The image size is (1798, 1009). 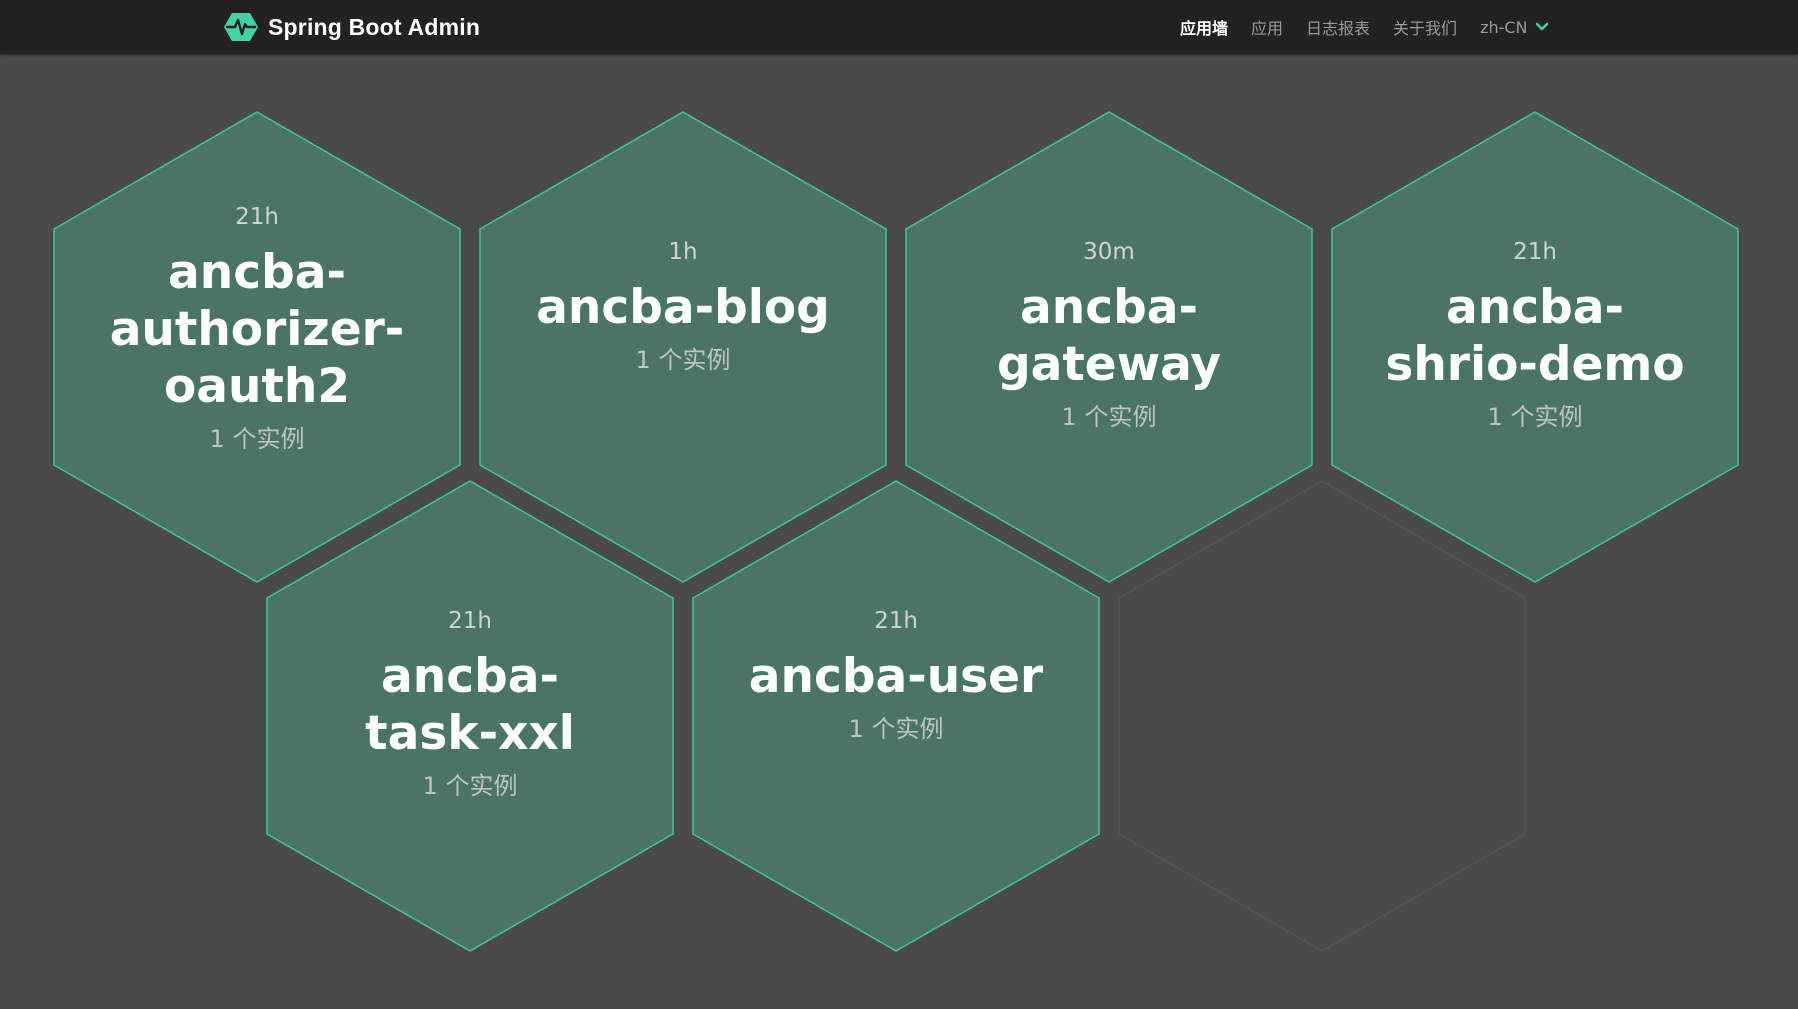 I want to click on nav-item-applications: 应用, so click(x=1267, y=27).